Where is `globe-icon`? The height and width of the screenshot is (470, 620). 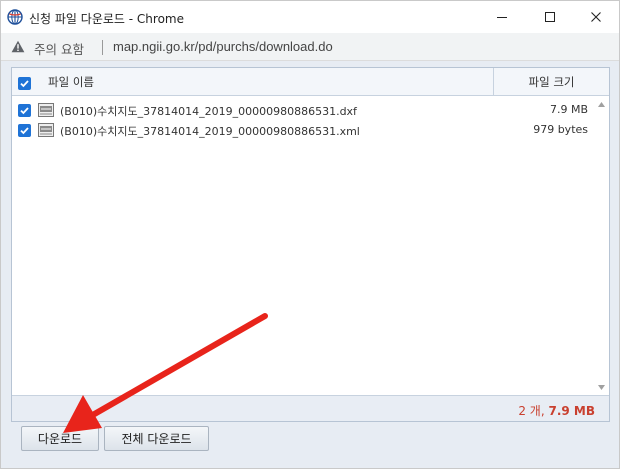 globe-icon is located at coordinates (15, 17).